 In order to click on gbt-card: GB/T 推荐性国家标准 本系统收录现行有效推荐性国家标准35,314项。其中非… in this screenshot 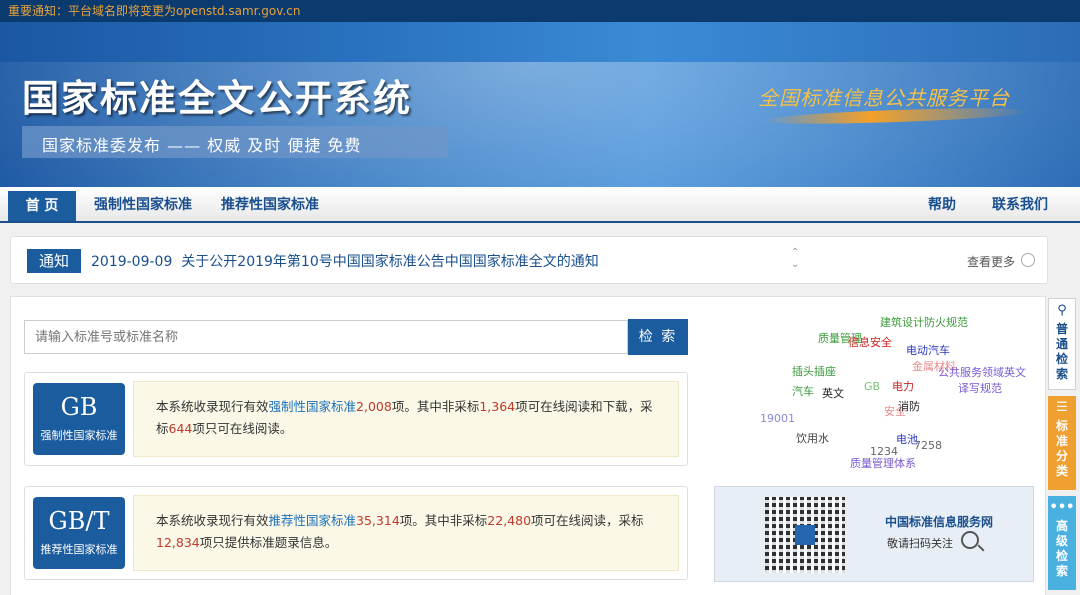, I will do `click(356, 533)`.